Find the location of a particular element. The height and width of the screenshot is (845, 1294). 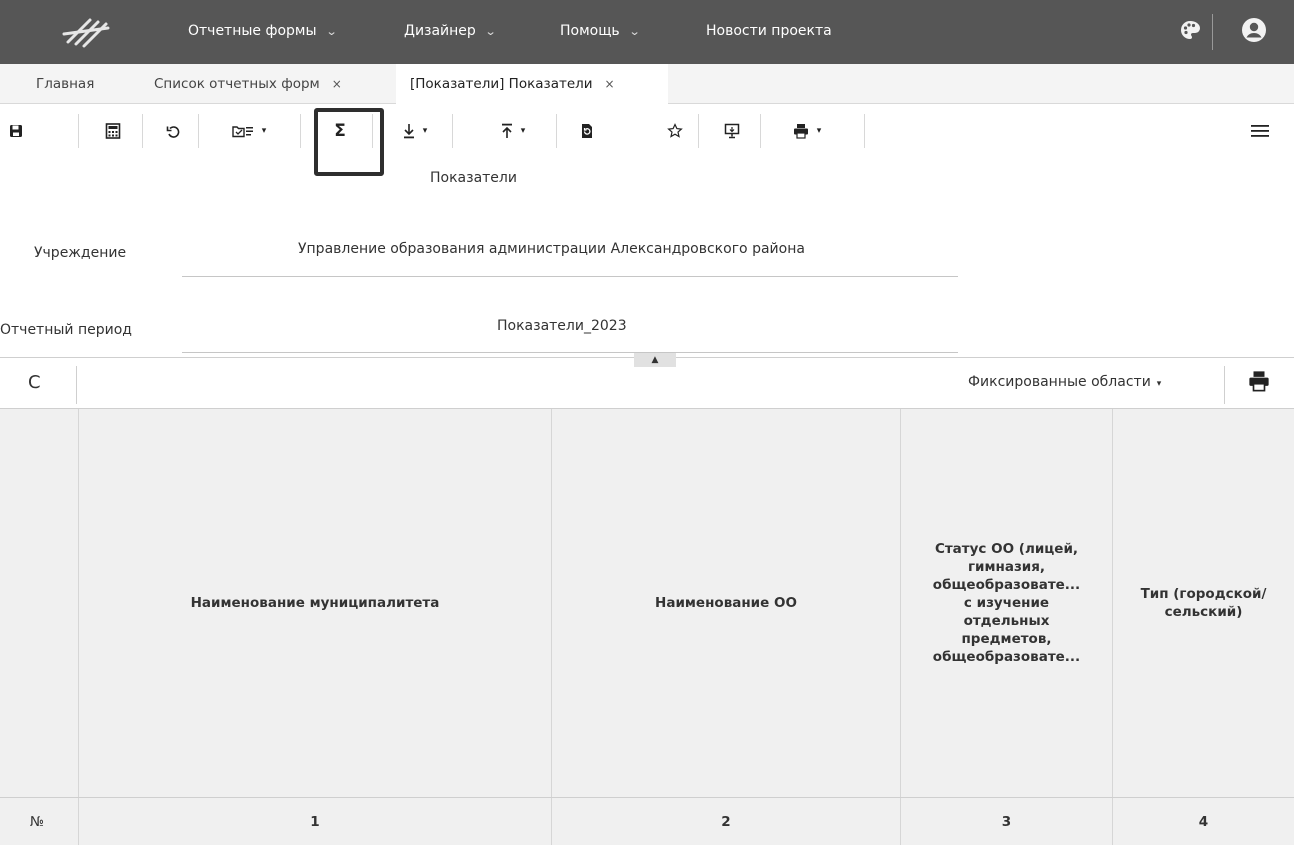

tab-home-label: Главная is located at coordinates (65, 84).